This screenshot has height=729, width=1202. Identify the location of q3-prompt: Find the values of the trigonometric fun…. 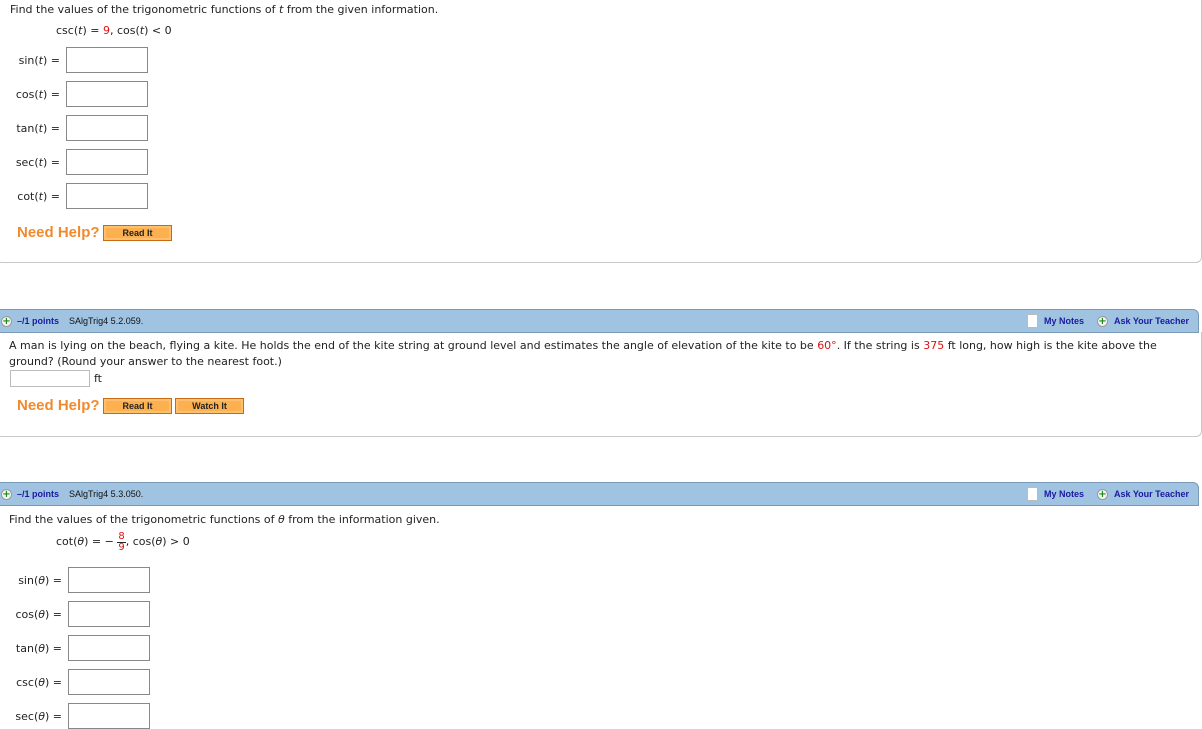
(224, 519).